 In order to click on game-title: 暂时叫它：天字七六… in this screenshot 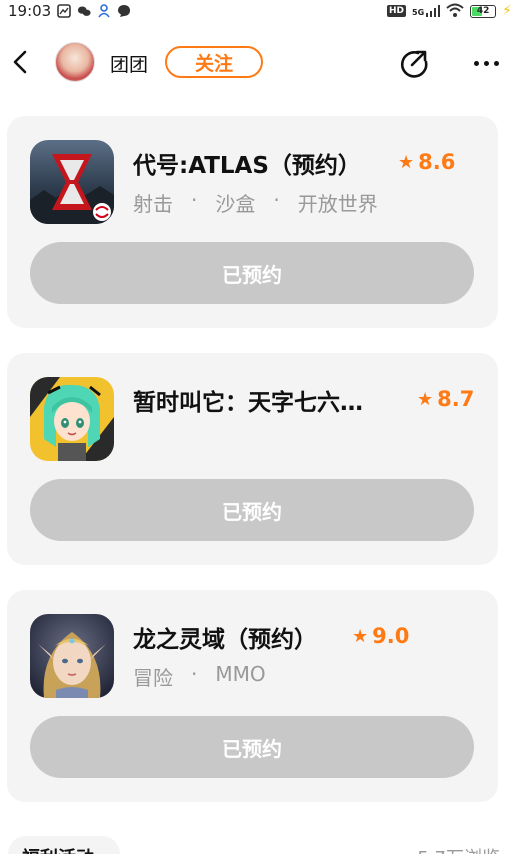, I will do `click(248, 400)`.